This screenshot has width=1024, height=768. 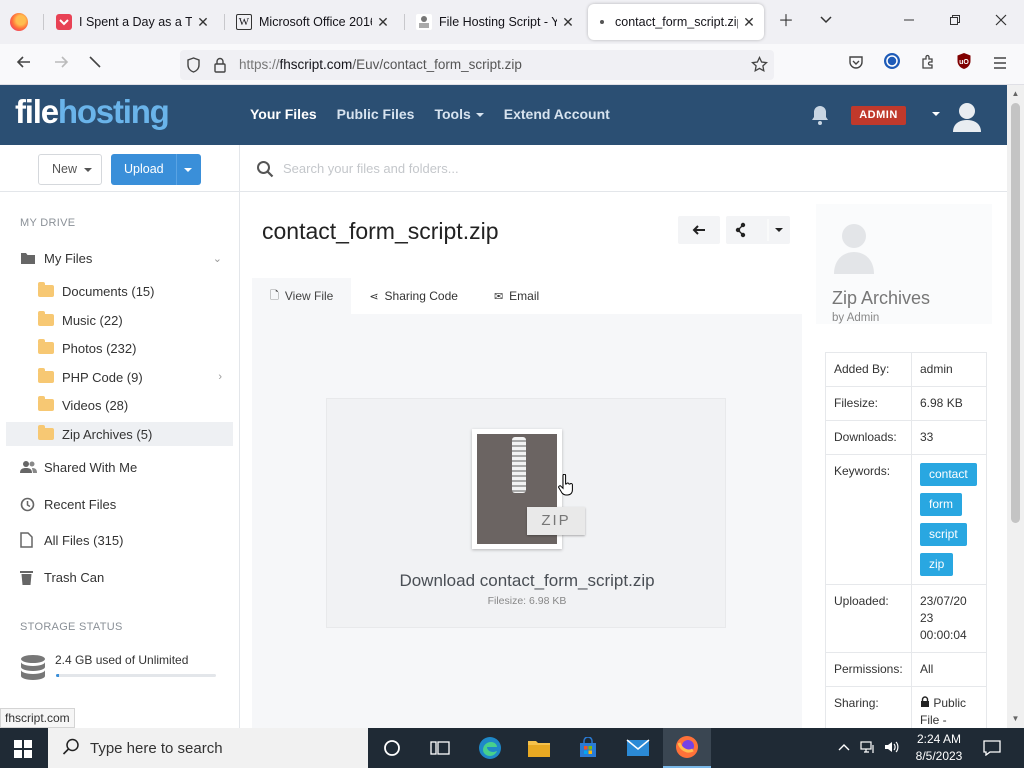 I want to click on back-button, so click(x=699, y=230).